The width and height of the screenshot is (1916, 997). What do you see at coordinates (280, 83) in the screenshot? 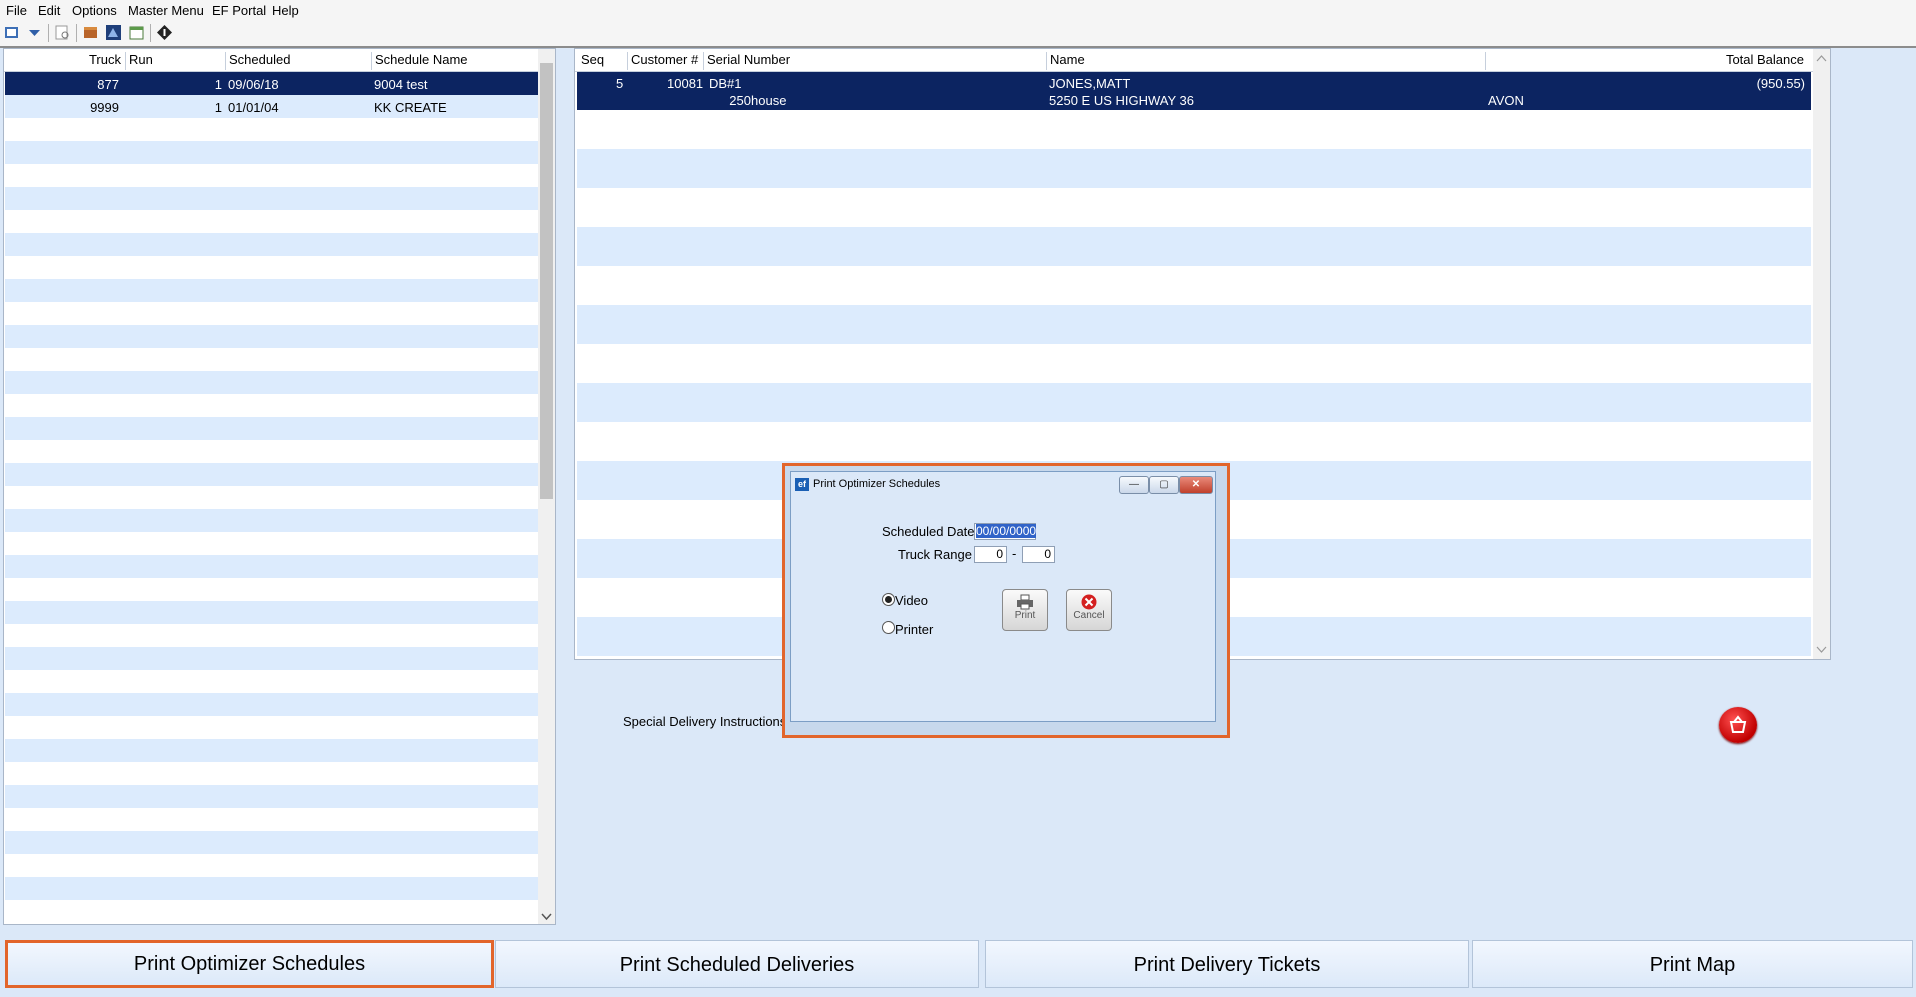
I see `table-row: 877 1 09/06/18 9004 test` at bounding box center [280, 83].